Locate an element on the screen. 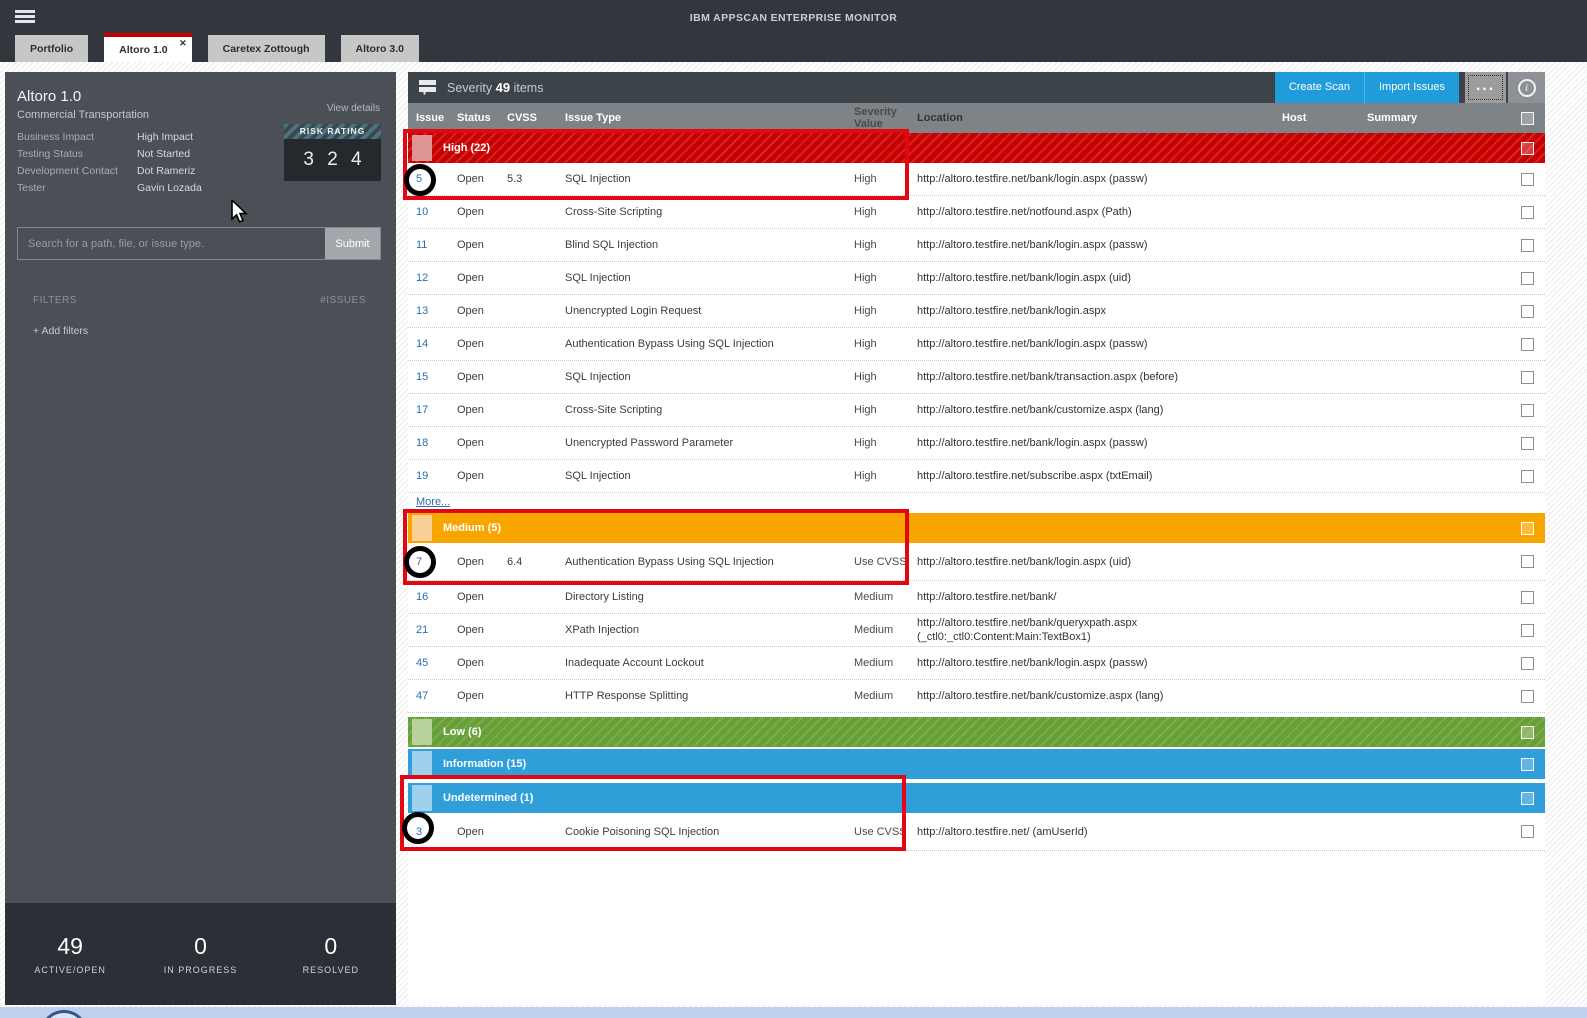  column-header-issue: Issue is located at coordinates (432, 118).